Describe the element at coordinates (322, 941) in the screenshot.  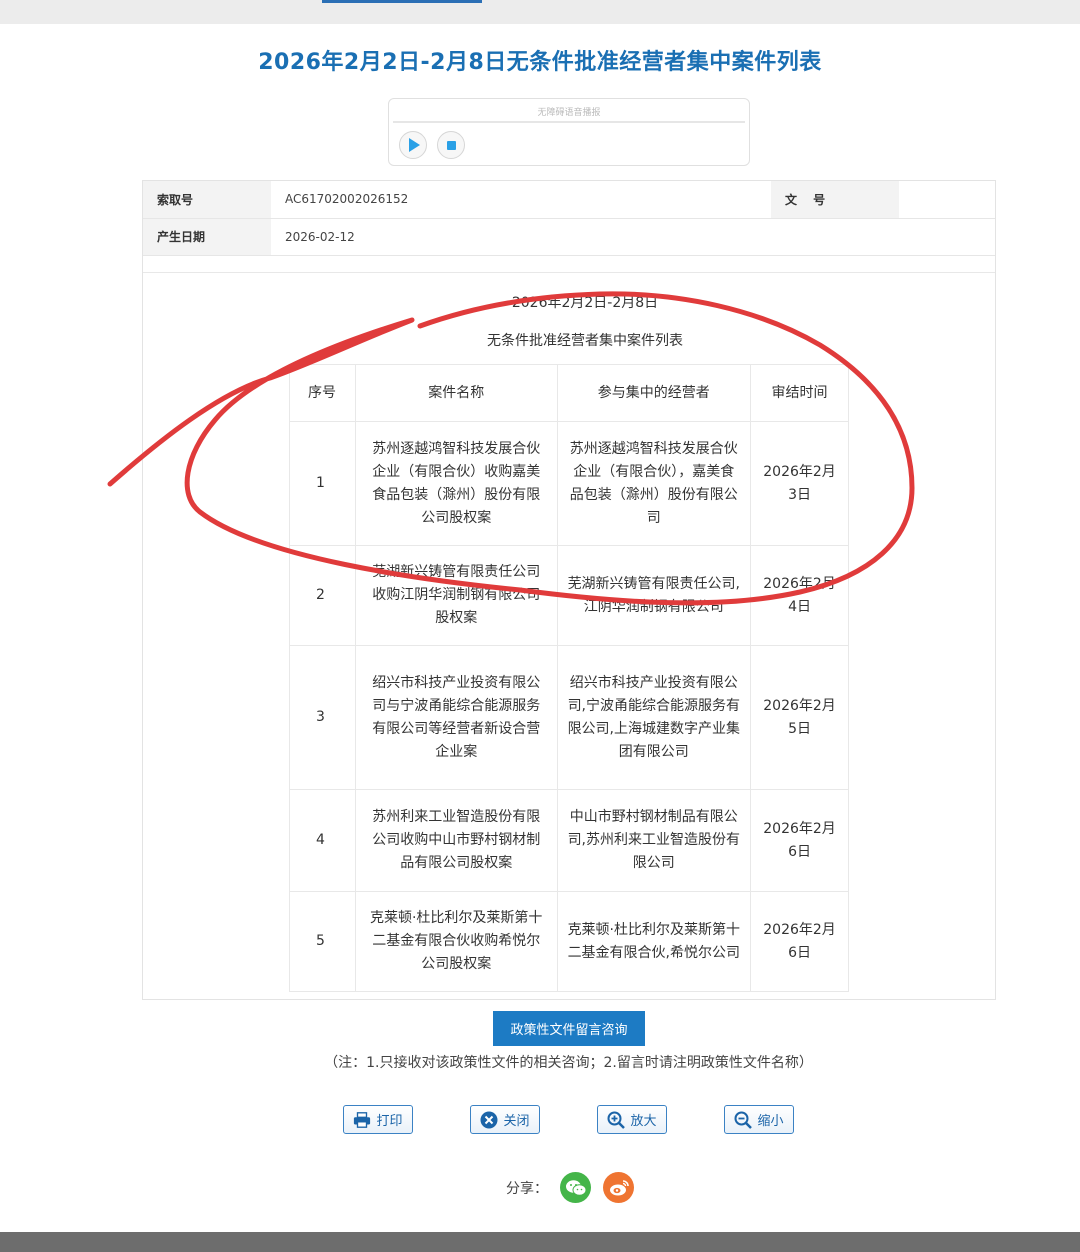
I see `row-no: 5` at that location.